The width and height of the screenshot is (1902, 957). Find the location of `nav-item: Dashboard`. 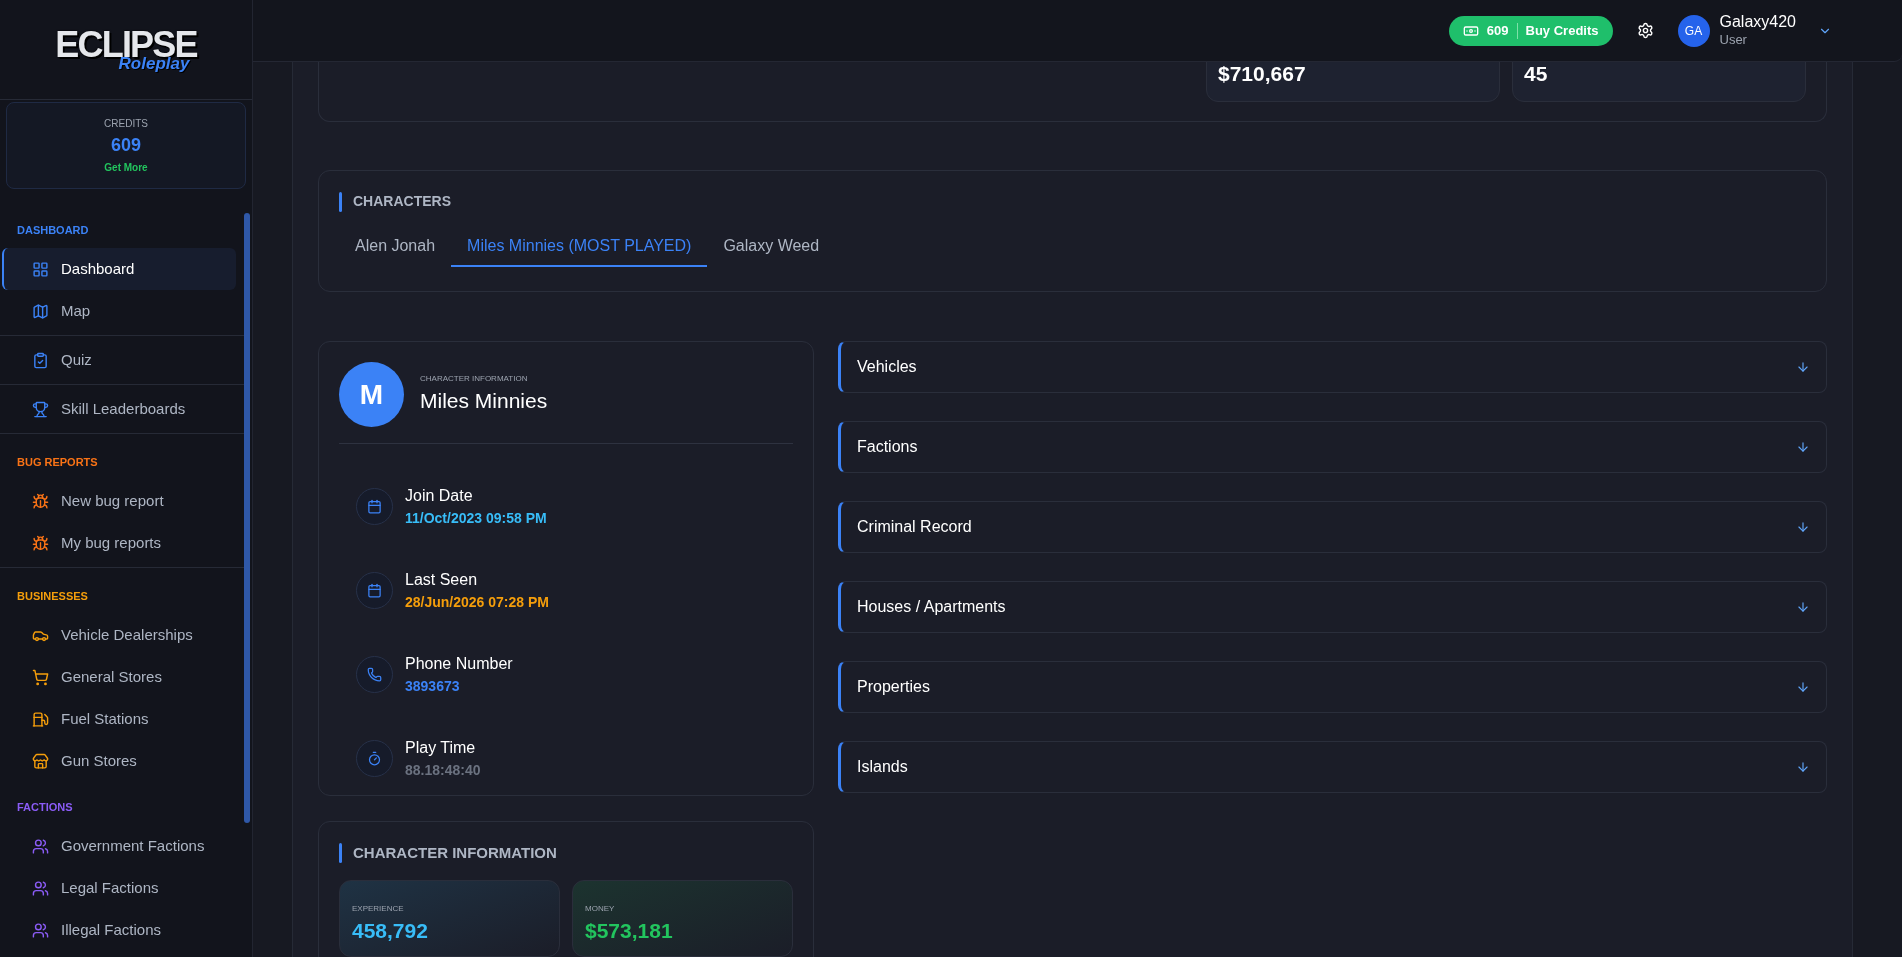

nav-item: Dashboard is located at coordinates (119, 269).